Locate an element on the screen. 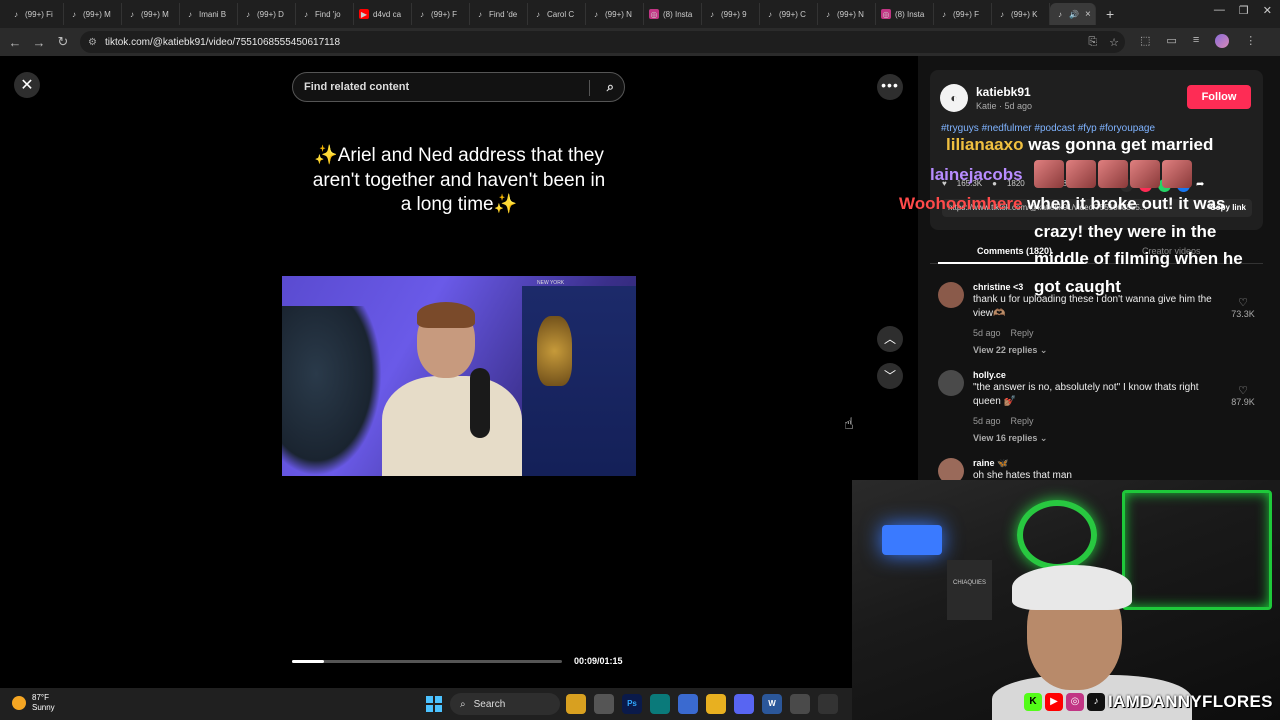  view-replies-button: View 22 replies ⌄ is located at coordinates (1010, 350).